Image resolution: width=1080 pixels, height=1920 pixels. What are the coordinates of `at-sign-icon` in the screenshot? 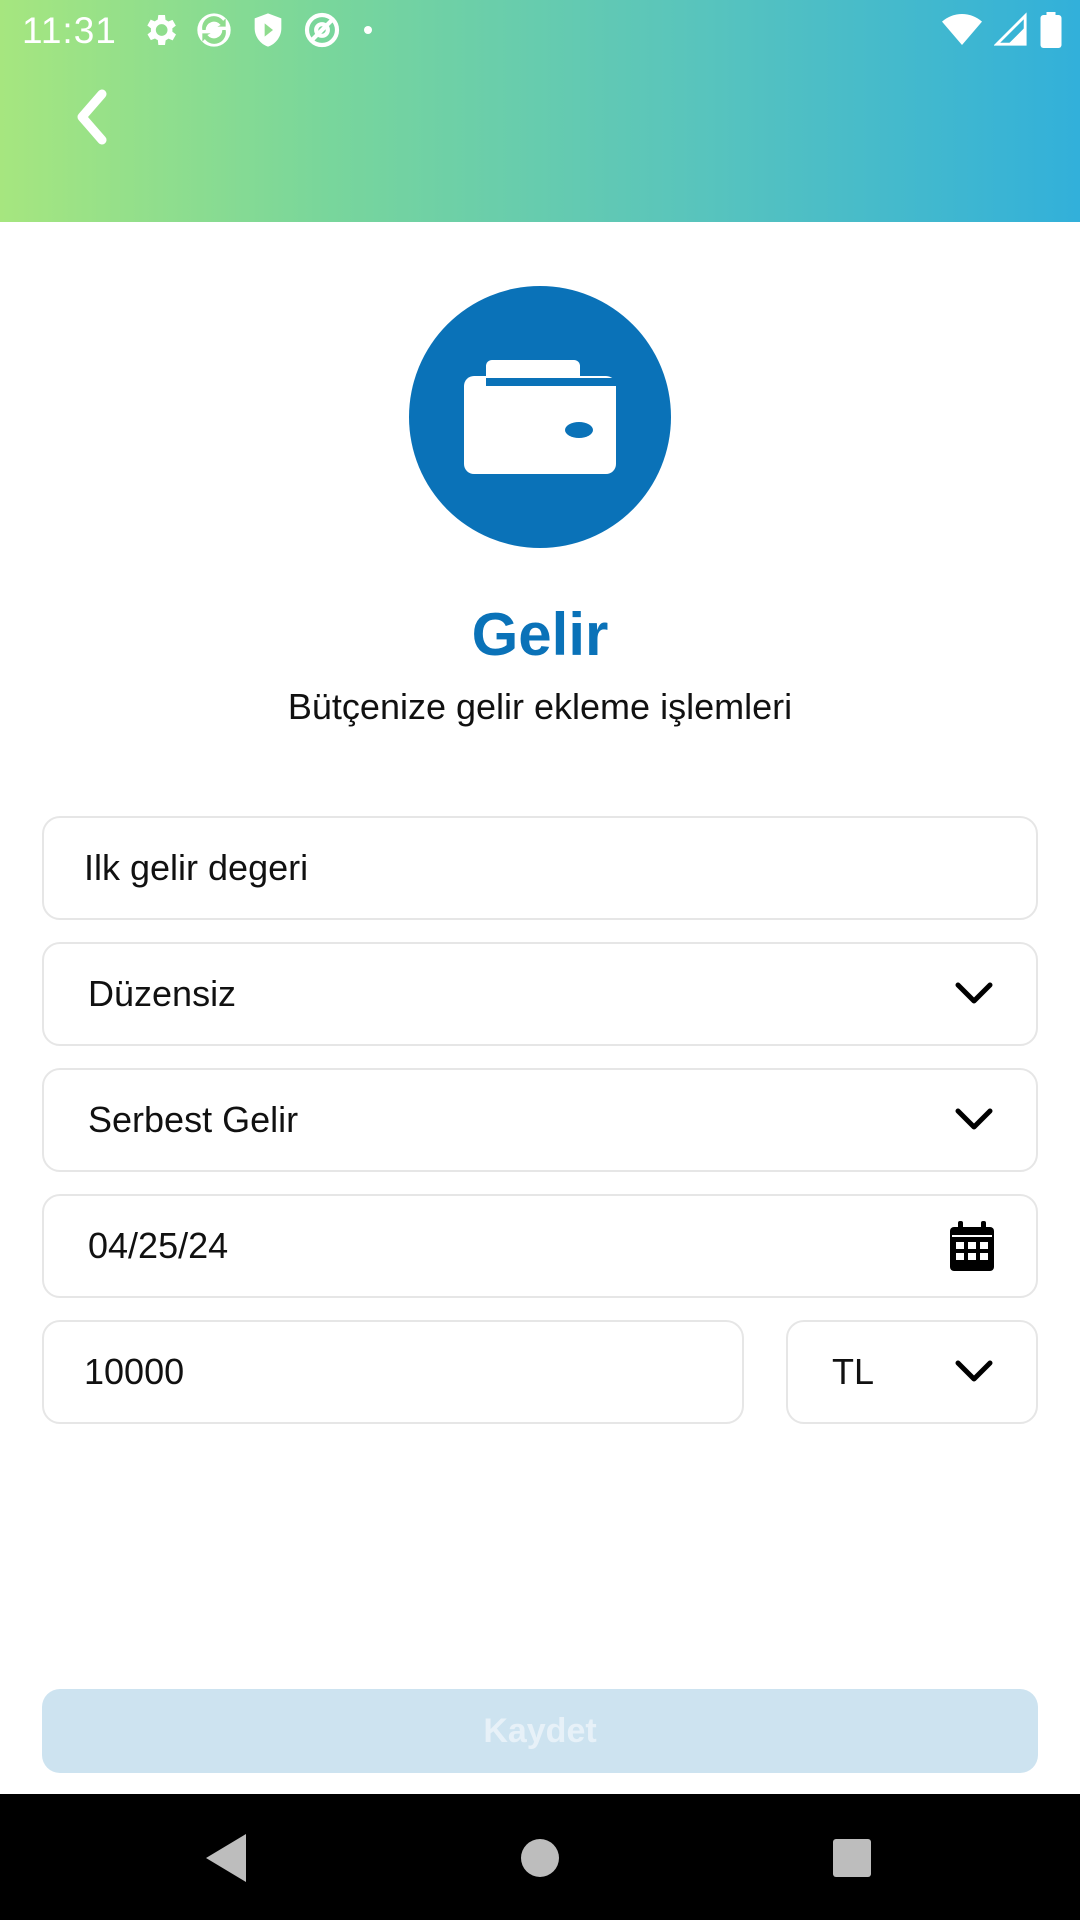 It's located at (322, 30).